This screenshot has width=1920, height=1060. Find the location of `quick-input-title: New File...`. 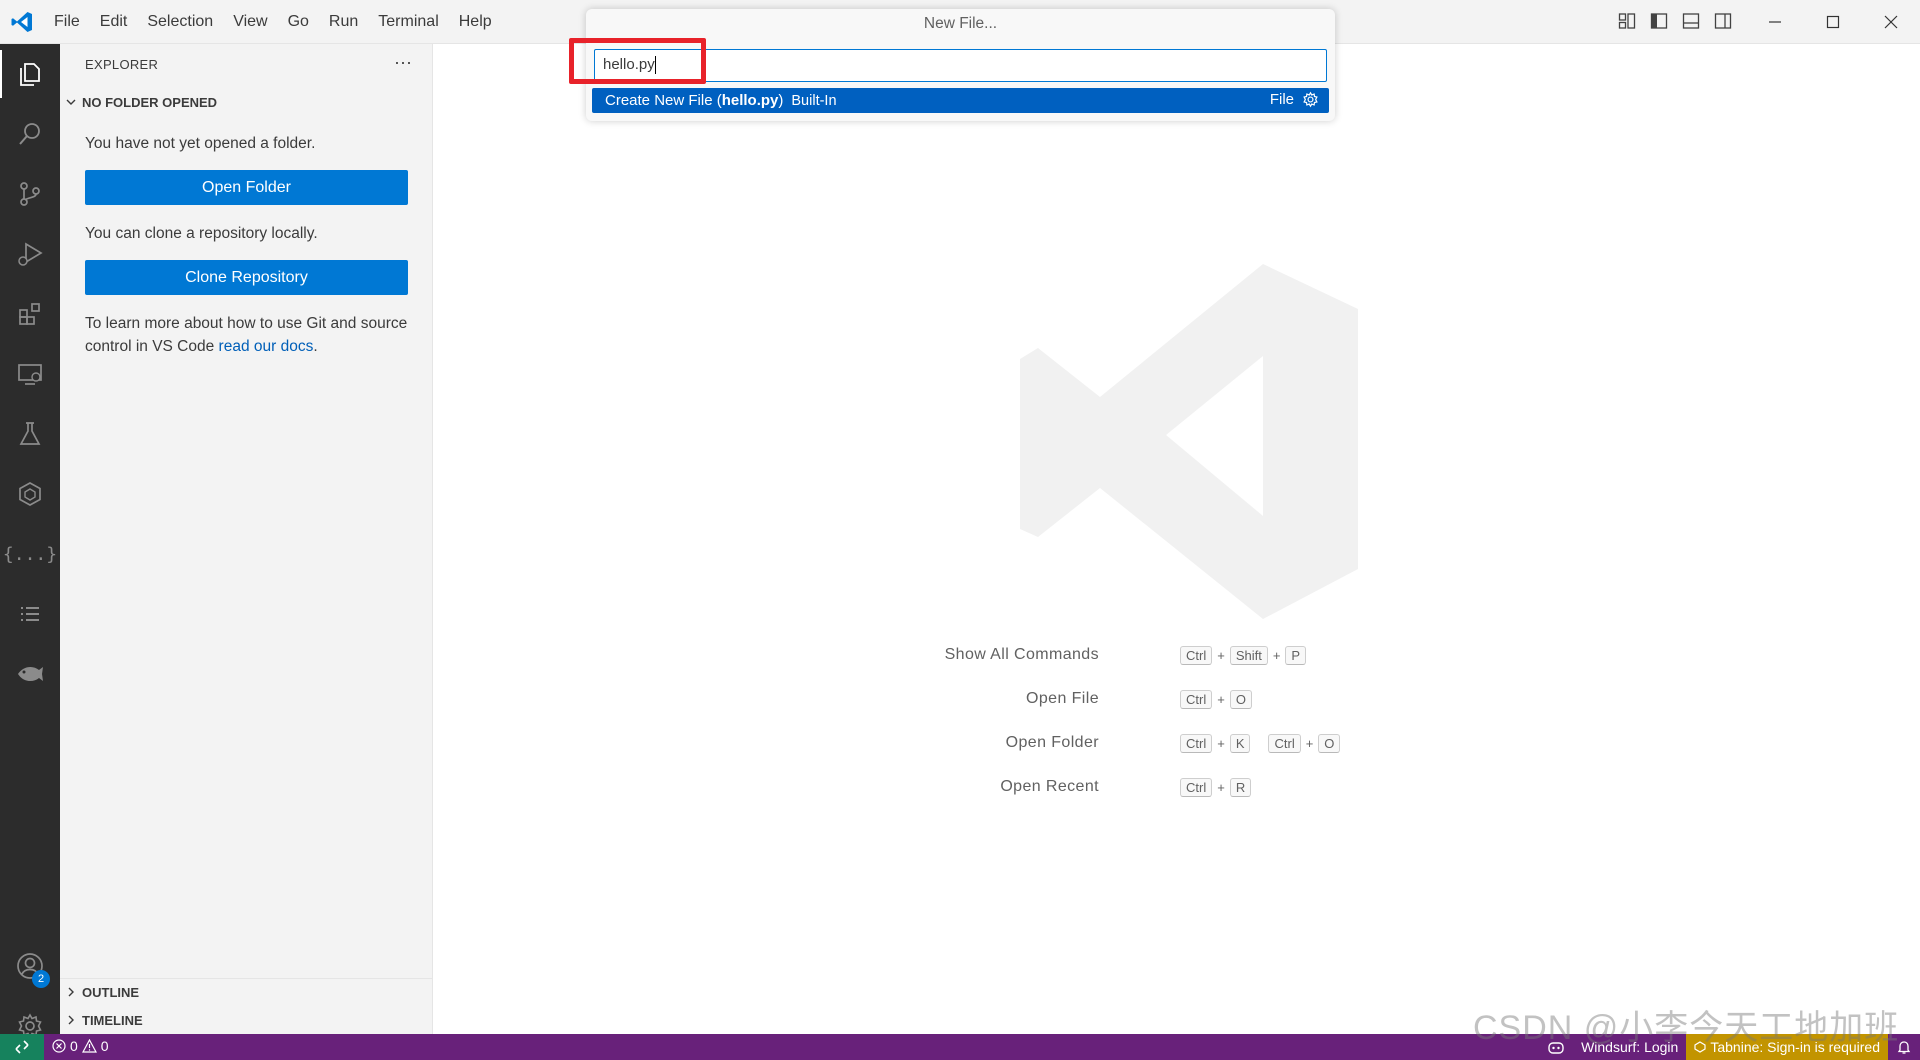

quick-input-title: New File... is located at coordinates (960, 23).